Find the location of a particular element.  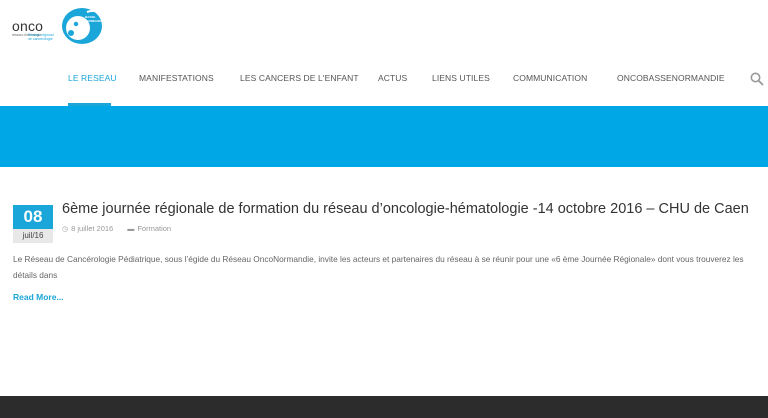

nav-item-cancers-enfant: LES CANCERS DE L'ENFANT is located at coordinates (299, 78).